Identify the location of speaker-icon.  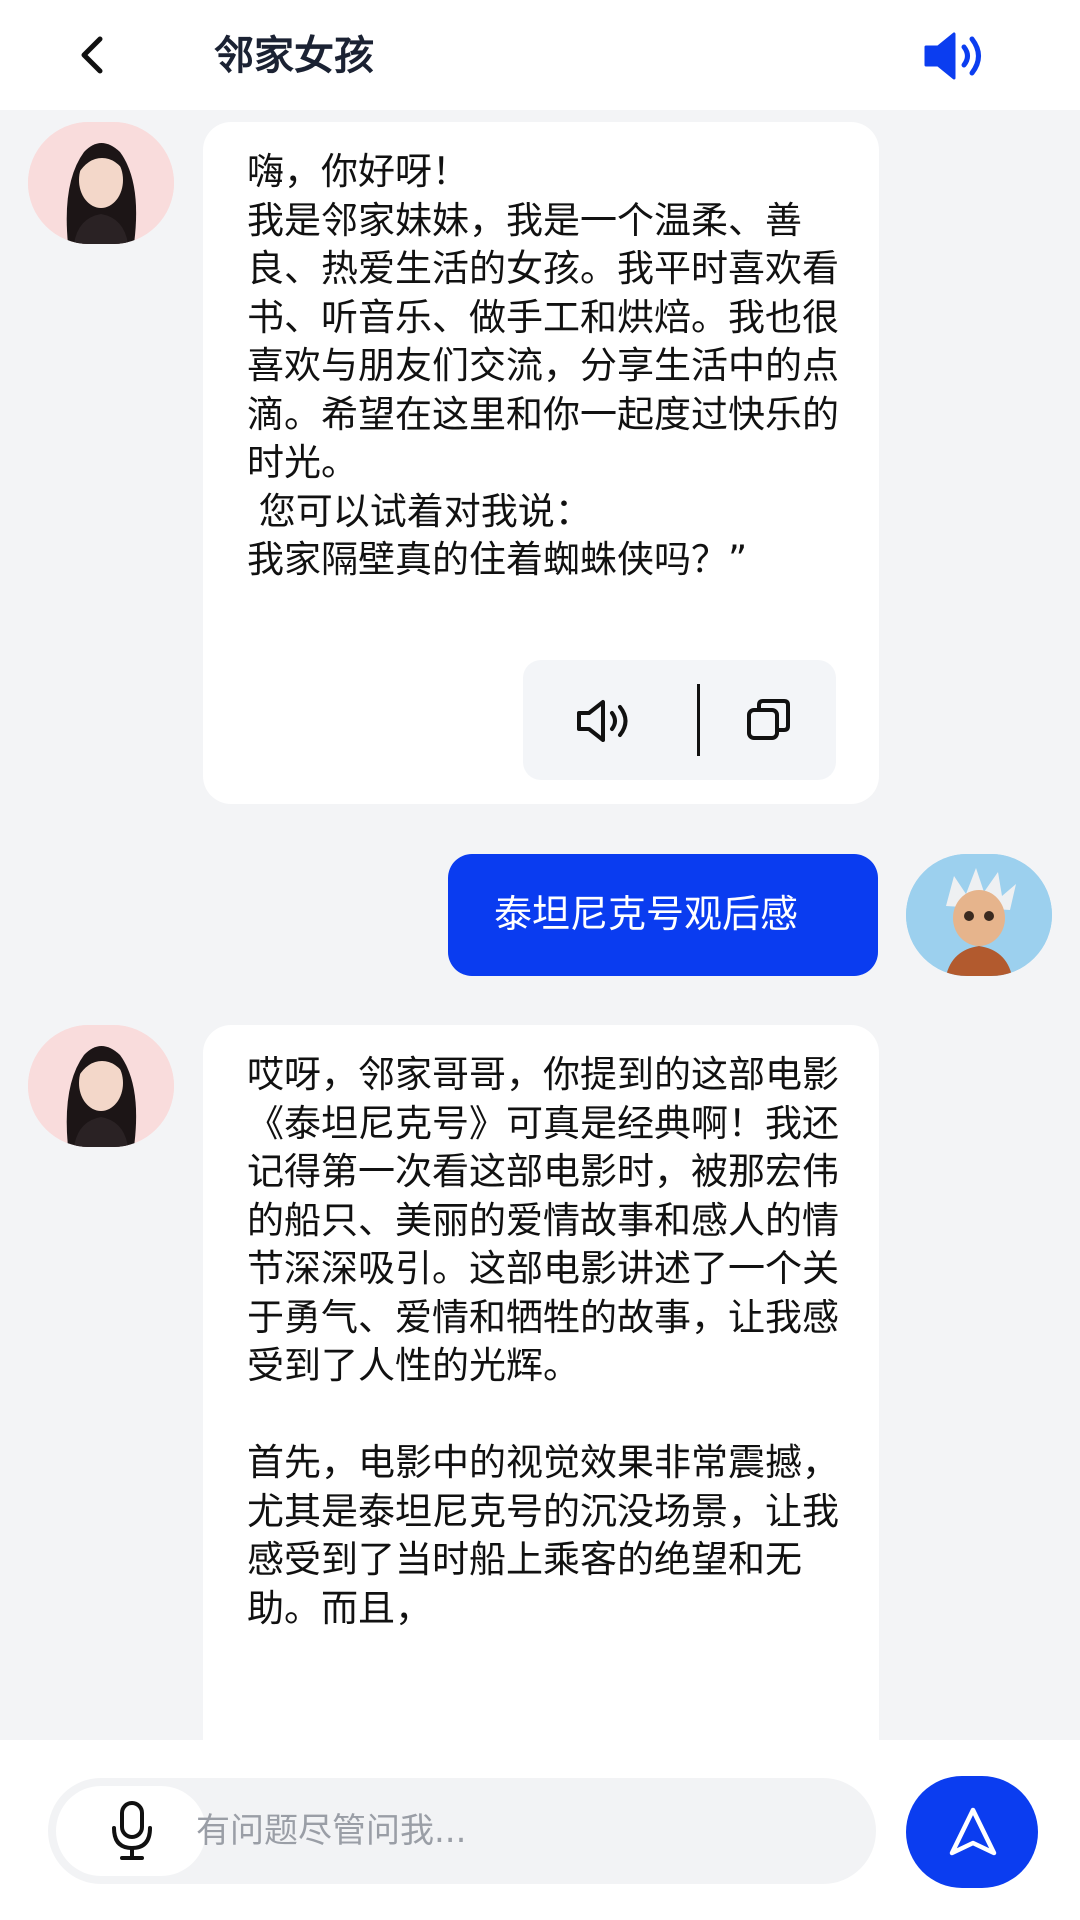
(602, 721).